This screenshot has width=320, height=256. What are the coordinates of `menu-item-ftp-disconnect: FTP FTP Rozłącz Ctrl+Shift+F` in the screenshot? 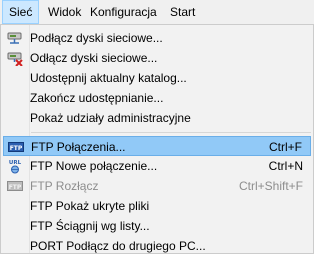 It's located at (157, 186).